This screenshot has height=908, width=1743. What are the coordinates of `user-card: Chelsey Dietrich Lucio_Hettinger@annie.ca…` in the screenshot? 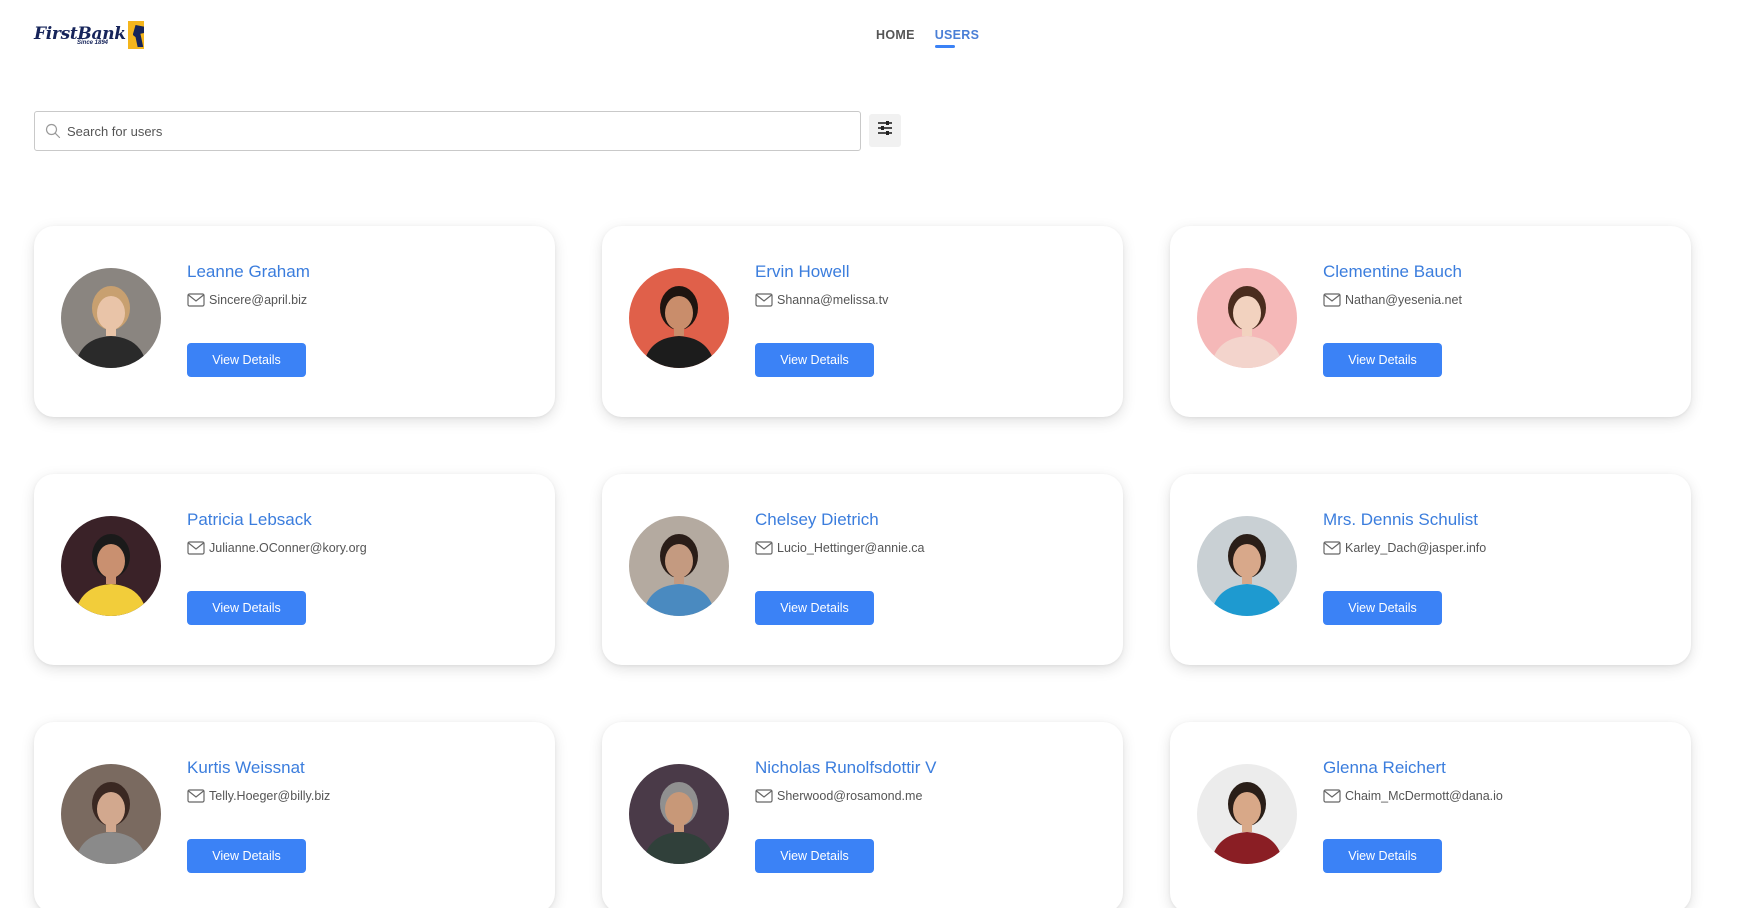 It's located at (862, 569).